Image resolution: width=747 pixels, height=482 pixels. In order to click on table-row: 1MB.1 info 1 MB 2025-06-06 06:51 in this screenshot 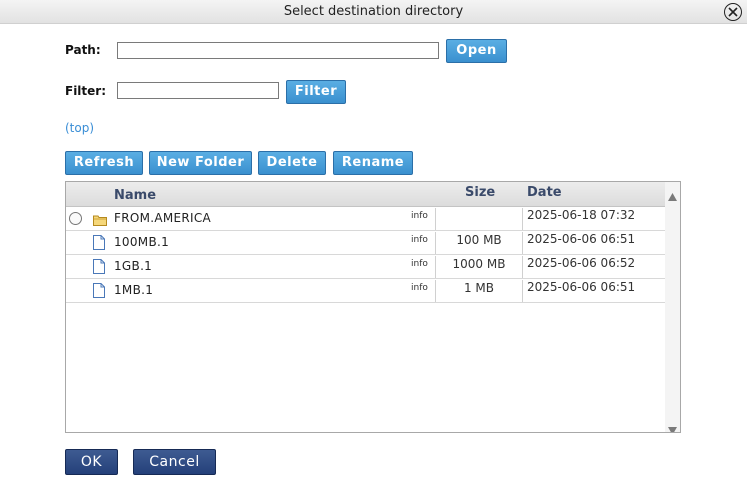, I will do `click(365, 291)`.